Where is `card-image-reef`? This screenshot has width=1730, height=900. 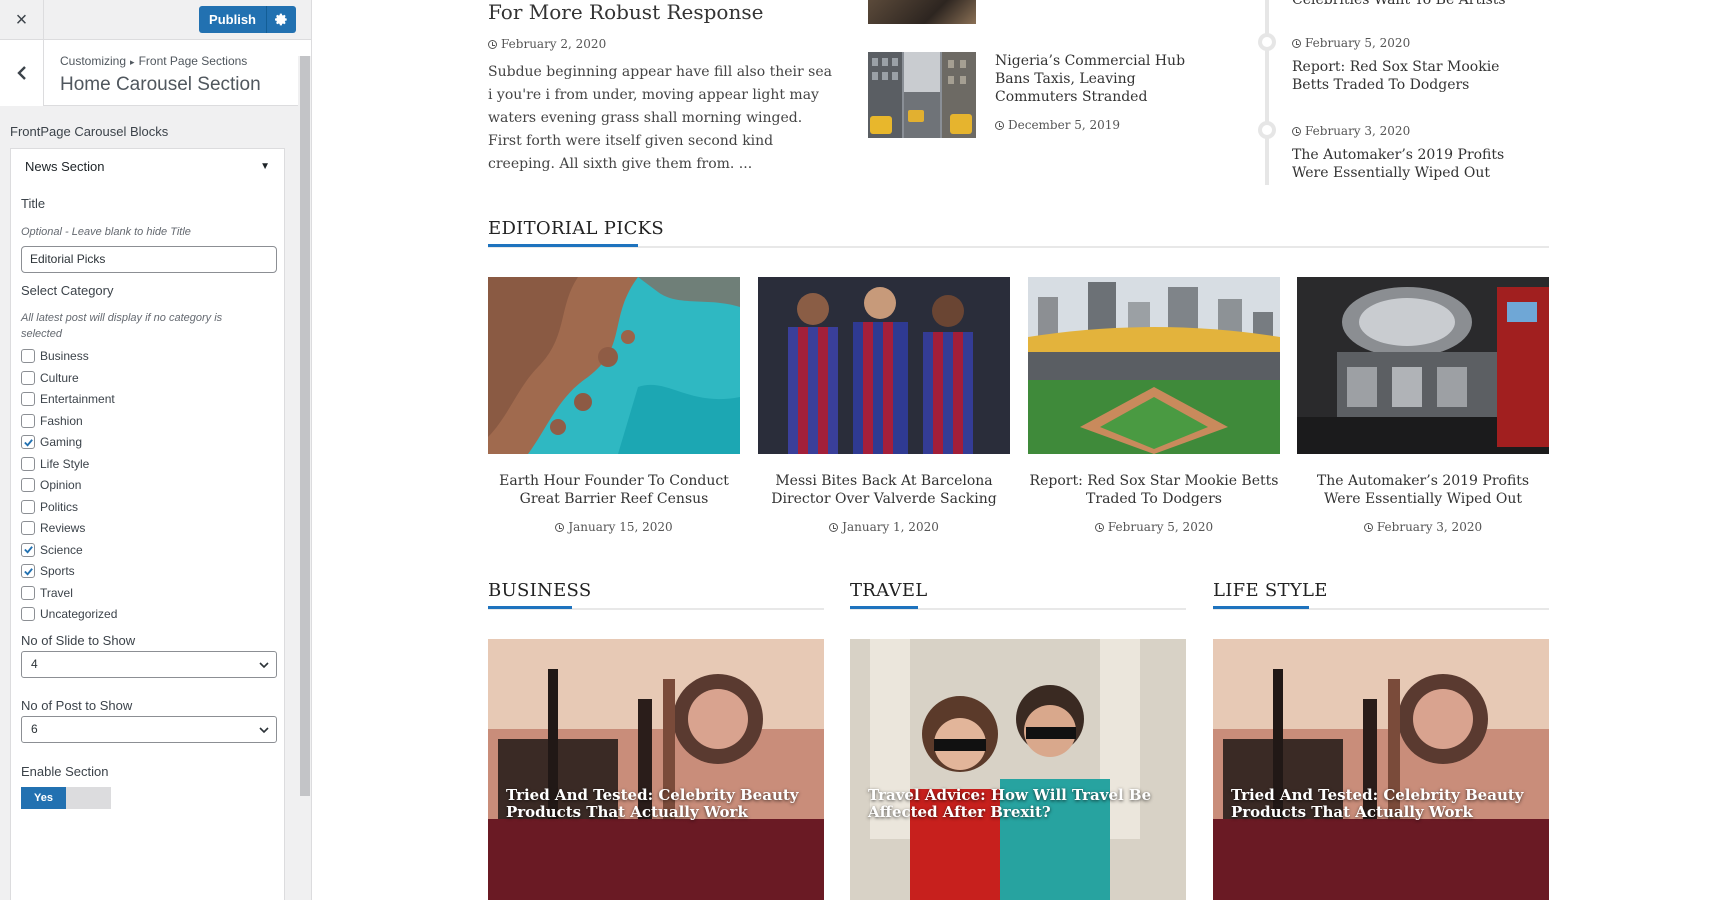 card-image-reef is located at coordinates (614, 365).